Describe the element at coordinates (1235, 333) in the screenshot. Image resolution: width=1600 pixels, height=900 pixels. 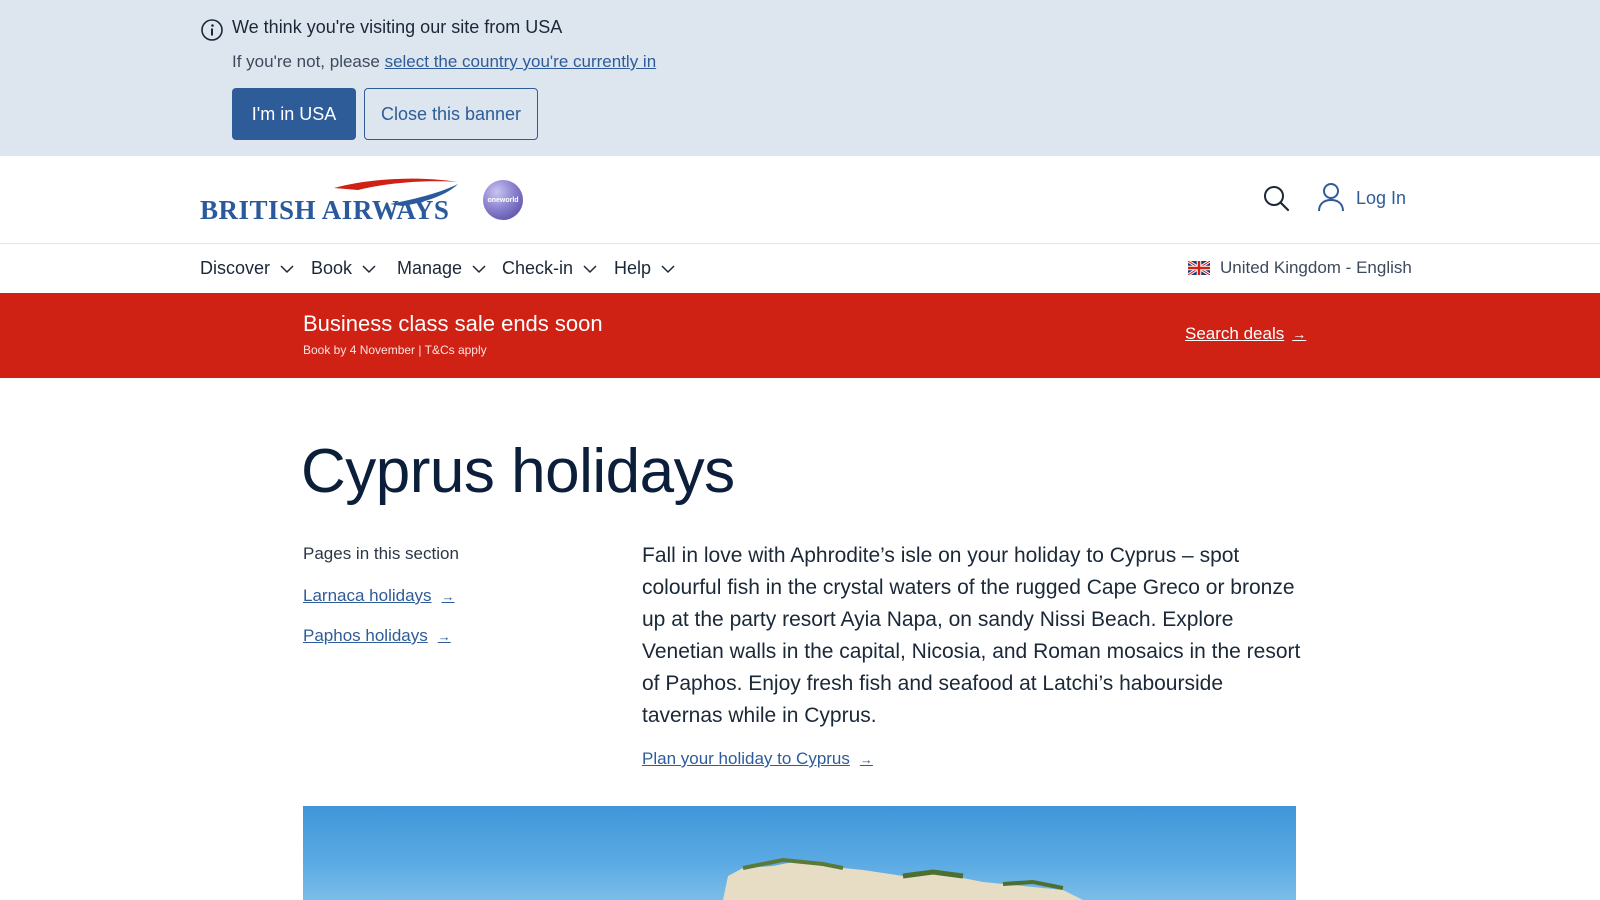
I see `search-deals-label: Search deals` at that location.